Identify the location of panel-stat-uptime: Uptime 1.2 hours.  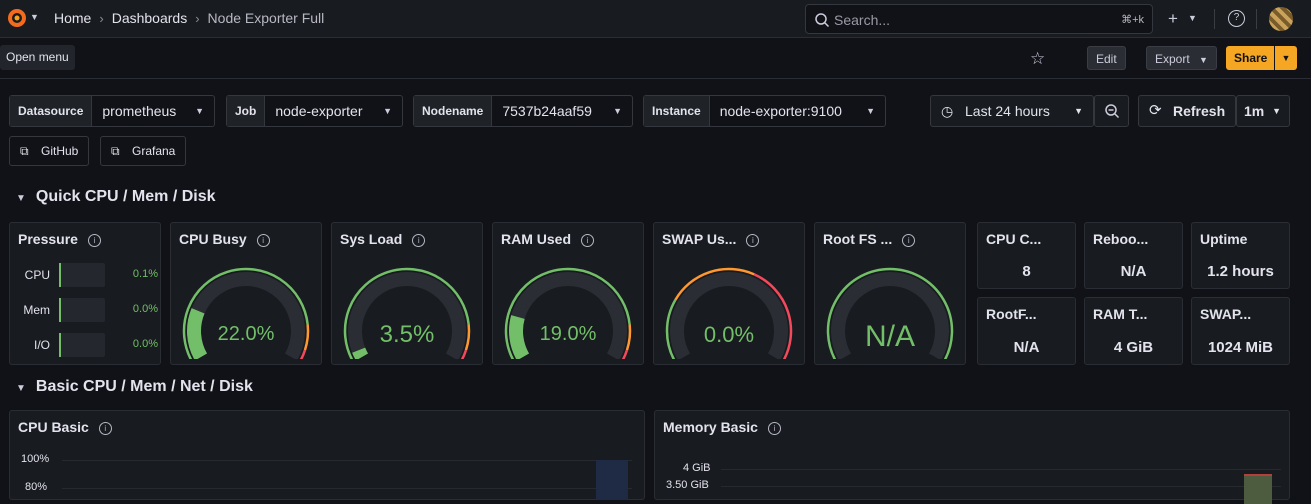
(1240, 255).